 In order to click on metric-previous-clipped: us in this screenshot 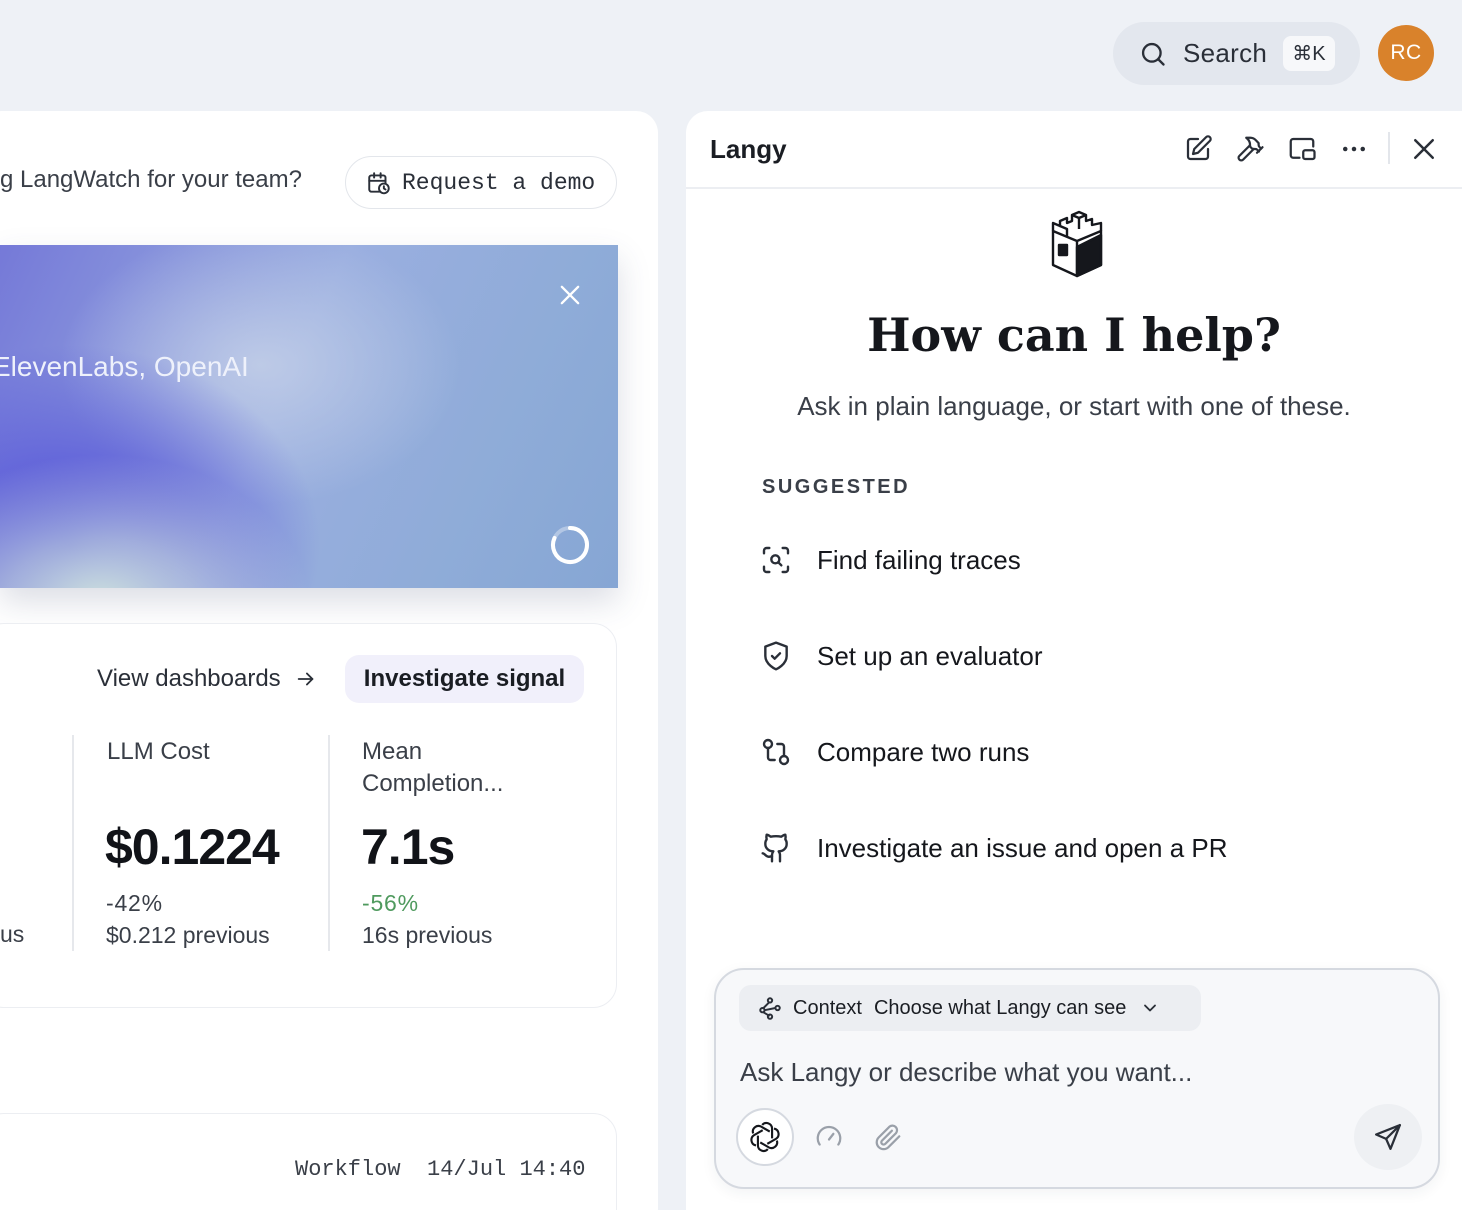, I will do `click(12, 934)`.